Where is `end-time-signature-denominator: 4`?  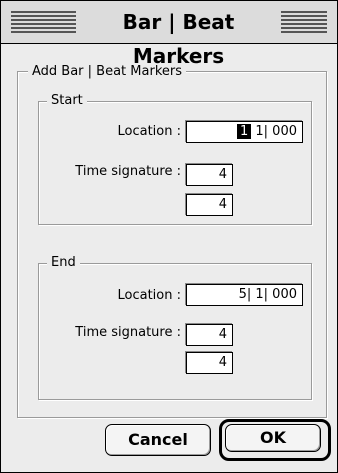
end-time-signature-denominator: 4 is located at coordinates (222, 362).